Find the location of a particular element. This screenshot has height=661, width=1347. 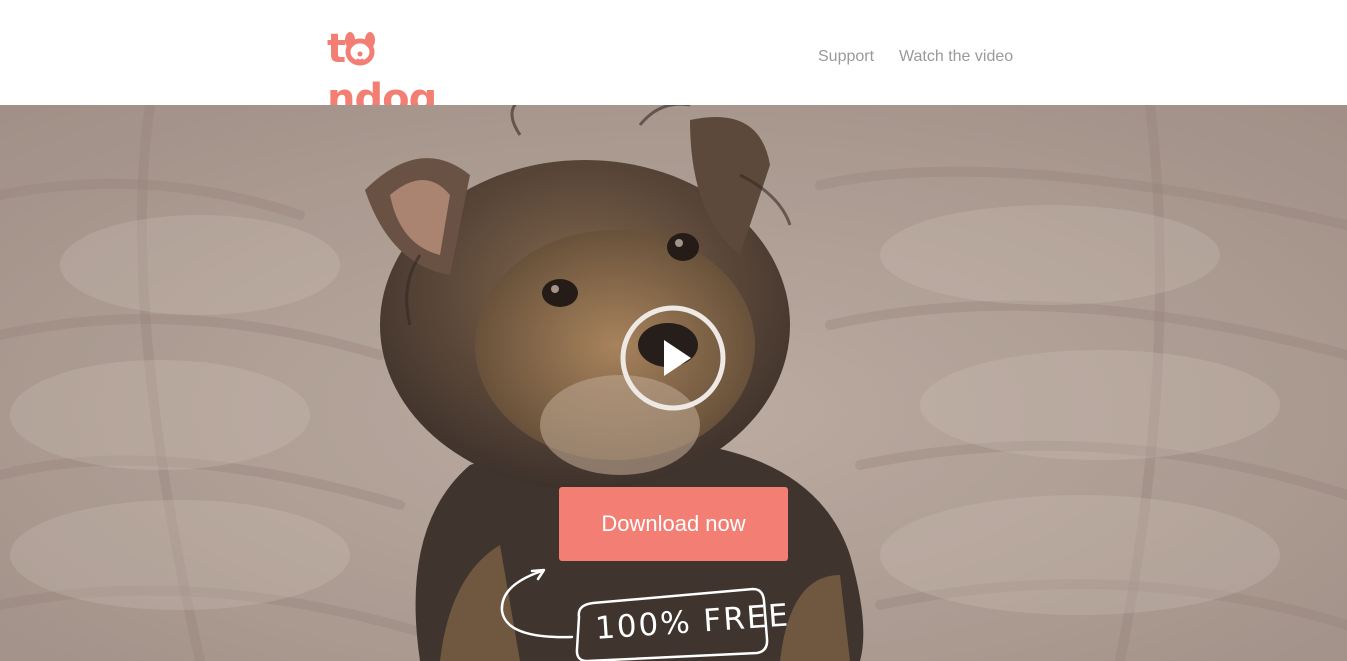

dog-face-icon is located at coordinates (360, 49).